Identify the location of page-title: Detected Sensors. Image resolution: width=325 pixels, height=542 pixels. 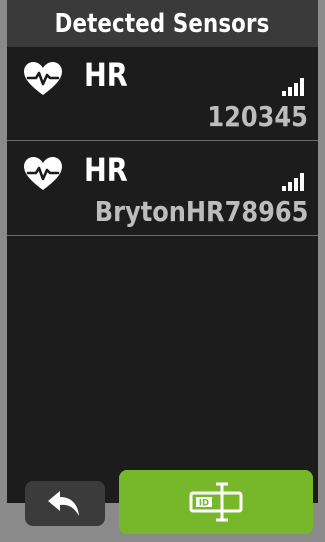
(162, 23).